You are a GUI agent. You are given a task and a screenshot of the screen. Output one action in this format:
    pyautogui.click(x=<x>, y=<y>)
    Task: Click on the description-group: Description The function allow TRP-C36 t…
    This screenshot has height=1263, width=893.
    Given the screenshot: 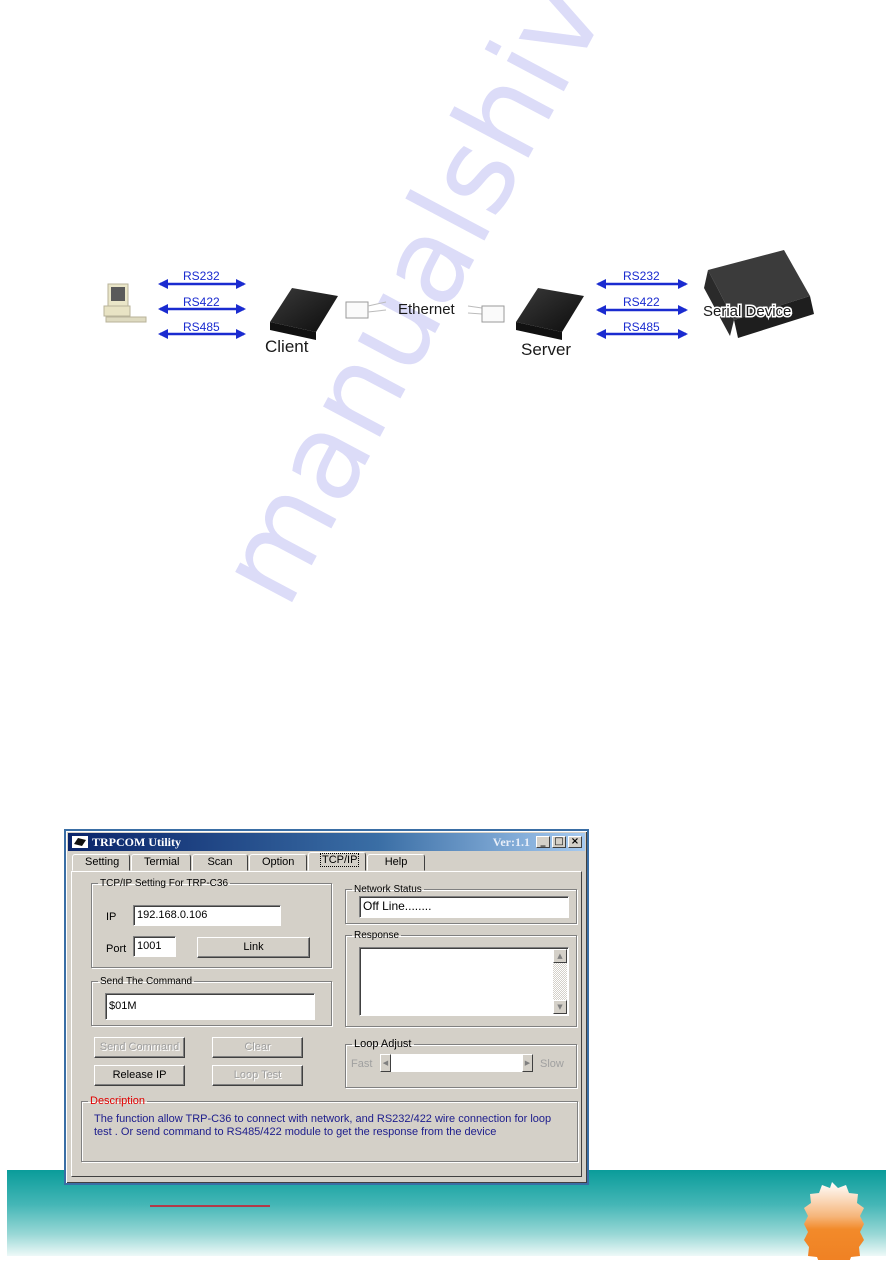 What is the action you would take?
    pyautogui.click(x=329, y=1128)
    